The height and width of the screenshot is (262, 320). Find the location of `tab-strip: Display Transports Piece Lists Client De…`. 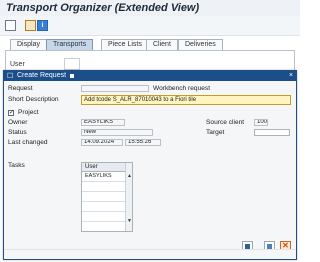

tab-strip: Display Transports Piece Lists Client De… is located at coordinates (150, 43).